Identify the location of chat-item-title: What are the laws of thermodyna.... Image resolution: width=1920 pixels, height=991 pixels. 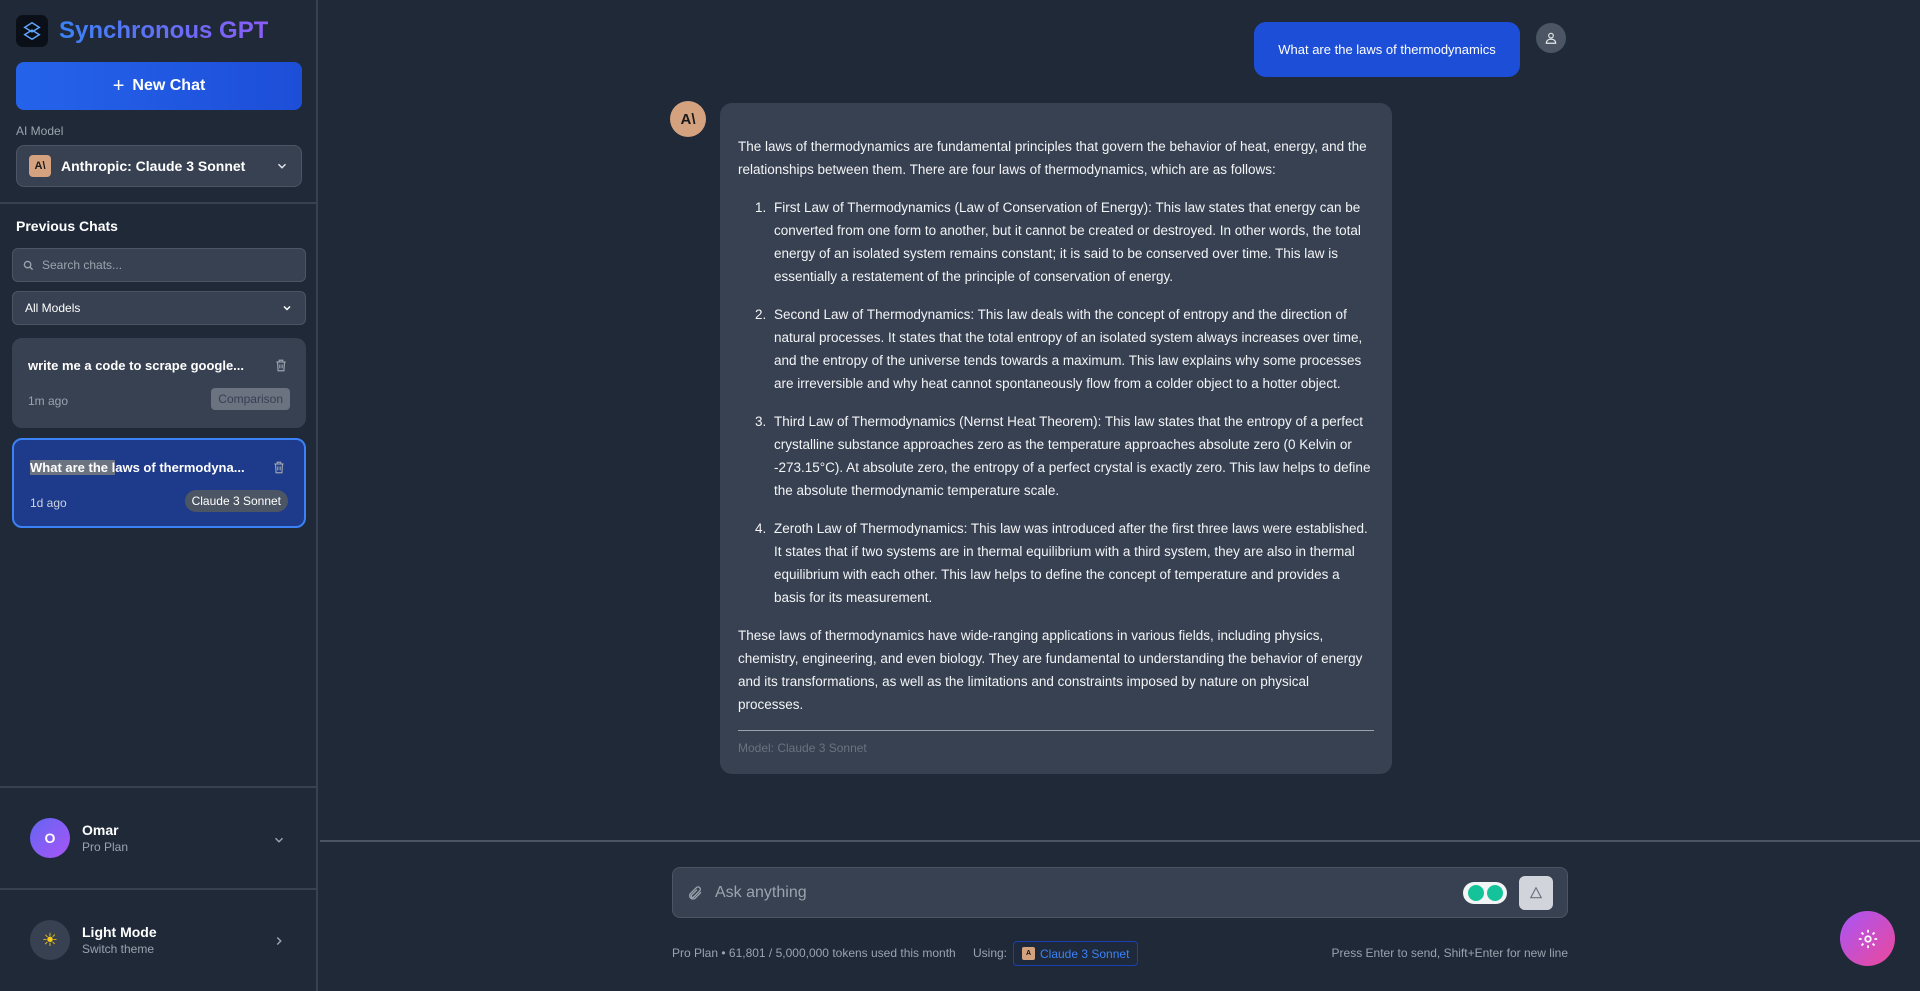
(142, 467).